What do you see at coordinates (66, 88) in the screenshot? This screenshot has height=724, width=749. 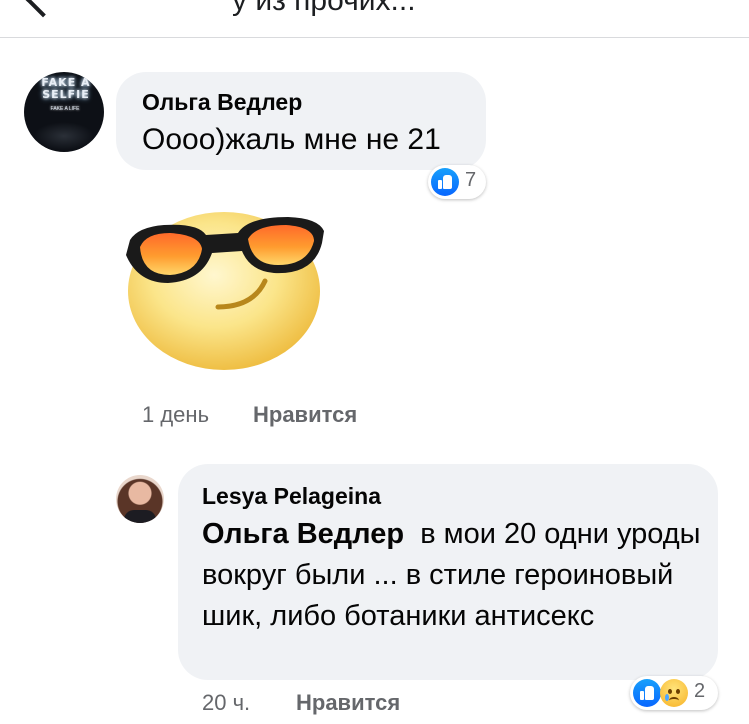 I see `avatar-neon-text: FAKE A SELFIE` at bounding box center [66, 88].